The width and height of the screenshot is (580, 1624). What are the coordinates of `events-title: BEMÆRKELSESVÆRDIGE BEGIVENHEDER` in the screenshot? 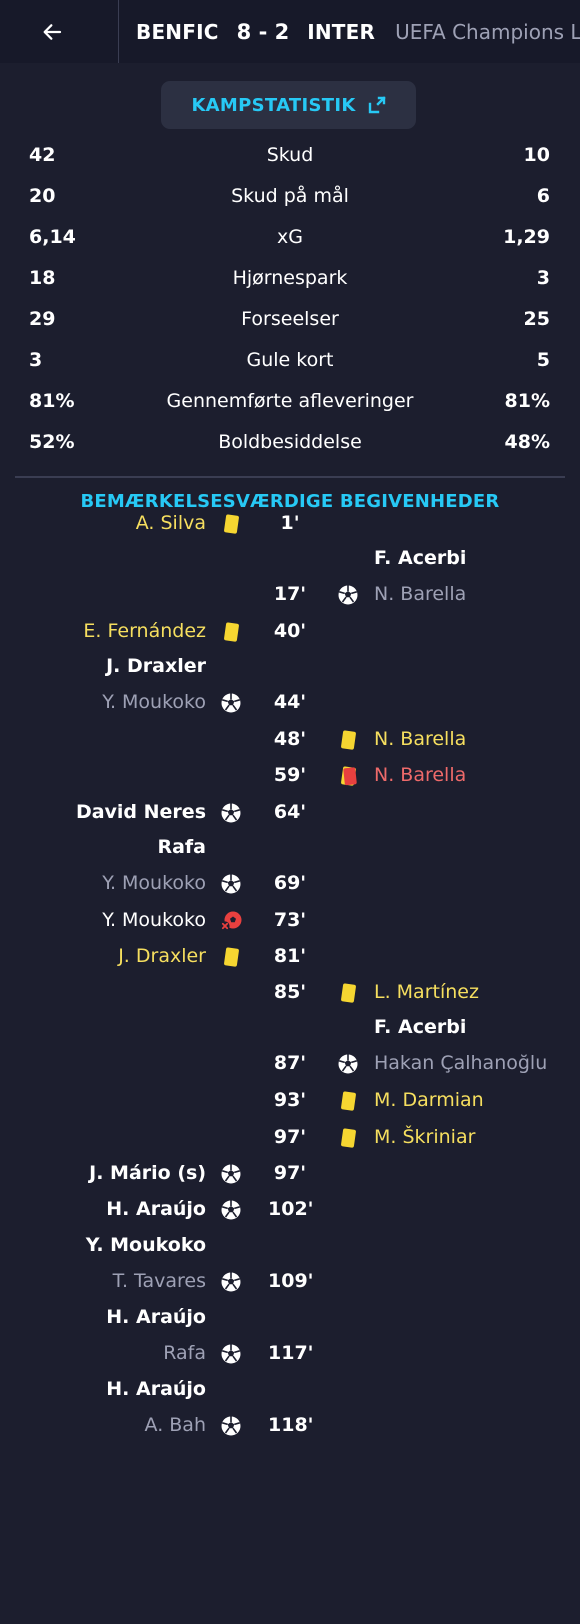 It's located at (290, 501).